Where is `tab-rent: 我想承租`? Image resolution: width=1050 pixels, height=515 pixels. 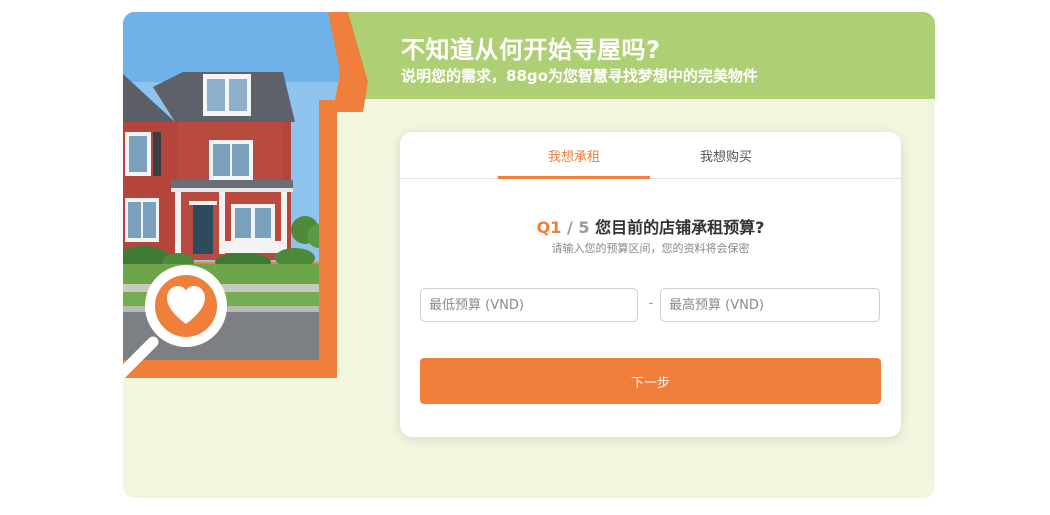 tab-rent: 我想承租 is located at coordinates (574, 155).